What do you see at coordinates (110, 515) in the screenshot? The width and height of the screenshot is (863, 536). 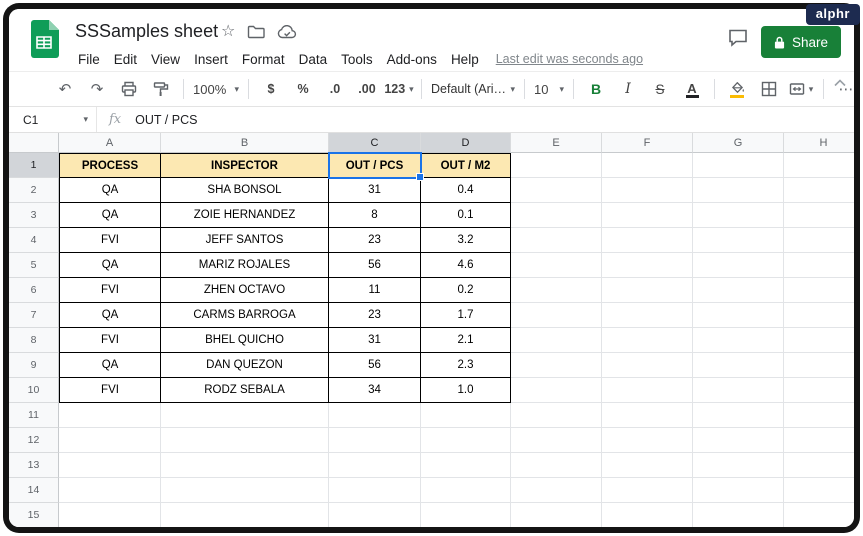 I see `cell-A15` at bounding box center [110, 515].